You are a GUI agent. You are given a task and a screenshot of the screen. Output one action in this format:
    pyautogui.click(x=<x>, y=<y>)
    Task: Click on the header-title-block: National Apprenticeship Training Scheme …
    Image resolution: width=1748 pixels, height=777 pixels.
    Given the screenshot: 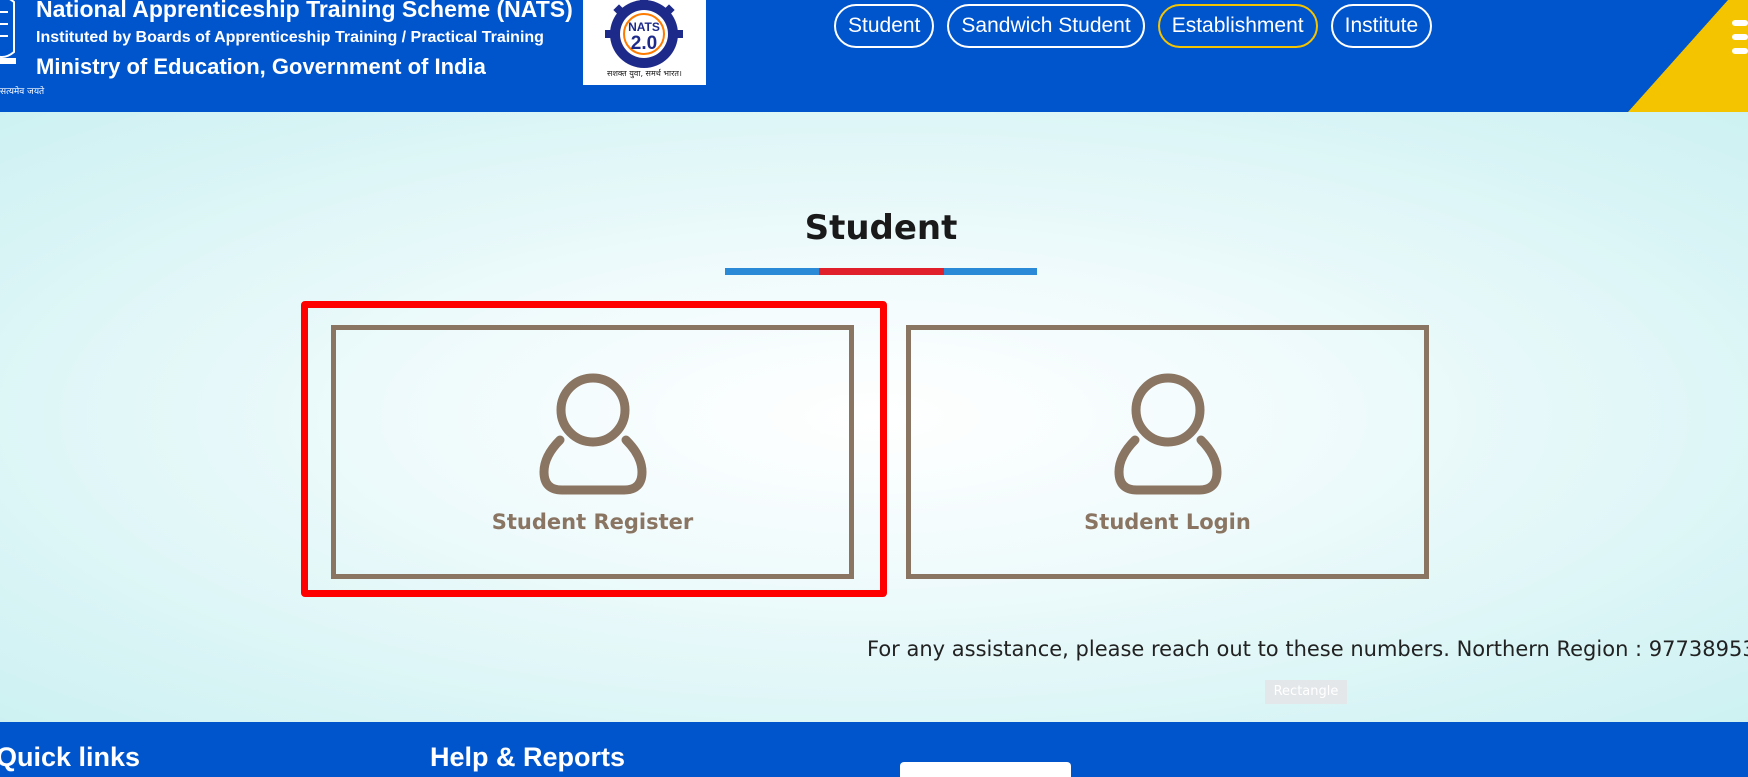 What is the action you would take?
    pyautogui.click(x=304, y=40)
    